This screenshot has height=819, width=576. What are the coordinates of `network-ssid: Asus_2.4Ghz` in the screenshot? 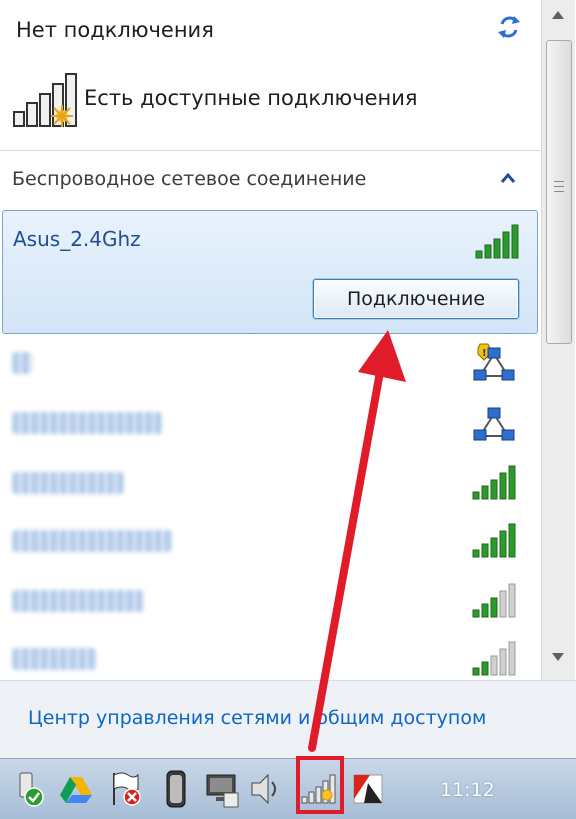 It's located at (77, 239).